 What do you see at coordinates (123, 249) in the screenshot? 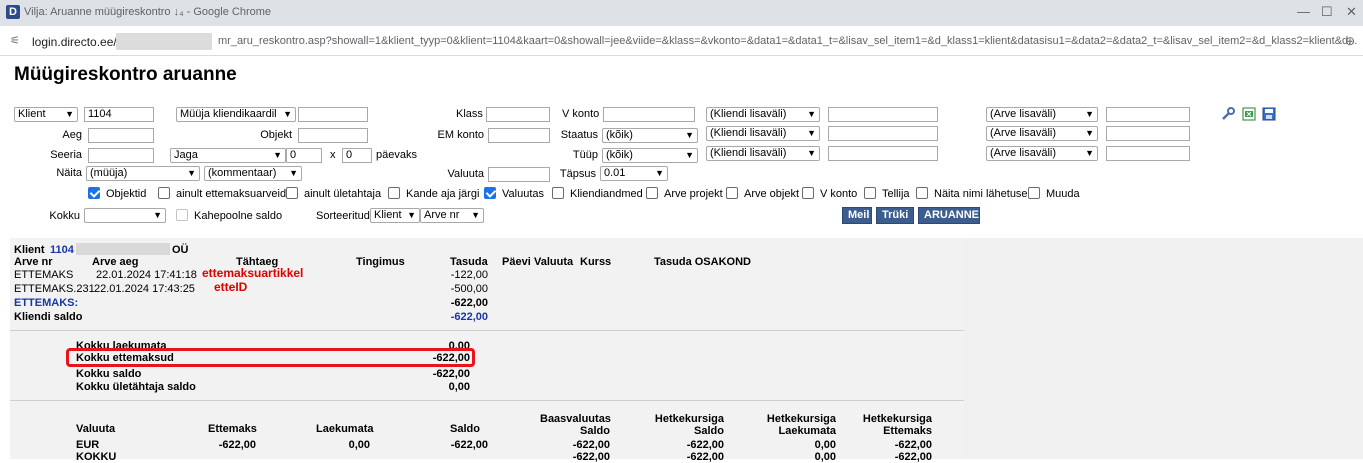
I see `client-name-redacted` at bounding box center [123, 249].